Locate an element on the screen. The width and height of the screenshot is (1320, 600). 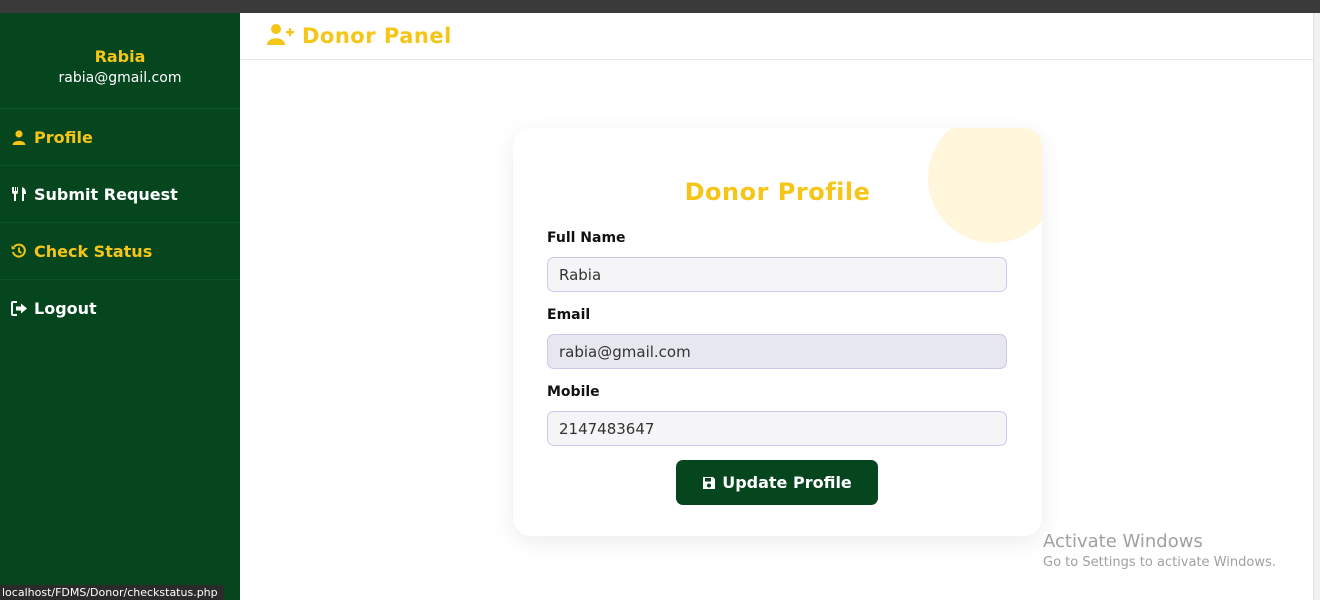
user-plus-icon is located at coordinates (280, 36).